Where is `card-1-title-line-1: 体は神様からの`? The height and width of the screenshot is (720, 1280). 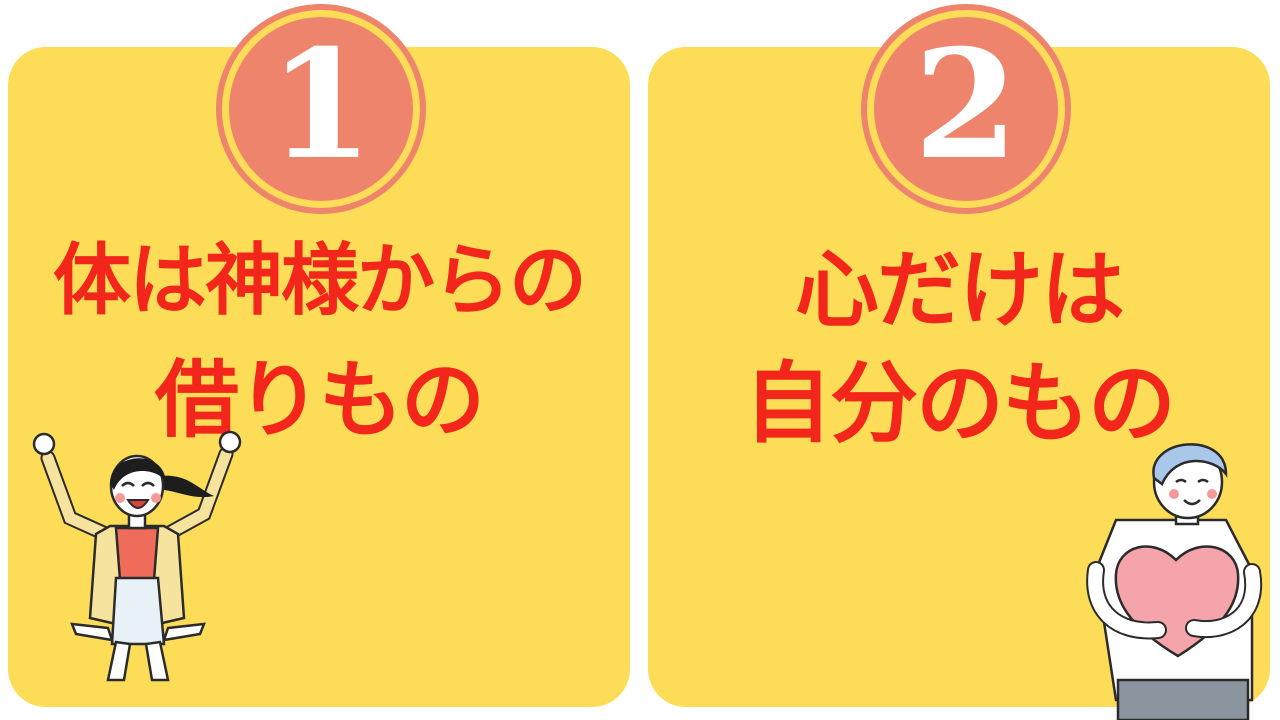 card-1-title-line-1: 体は神様からの is located at coordinates (319, 281).